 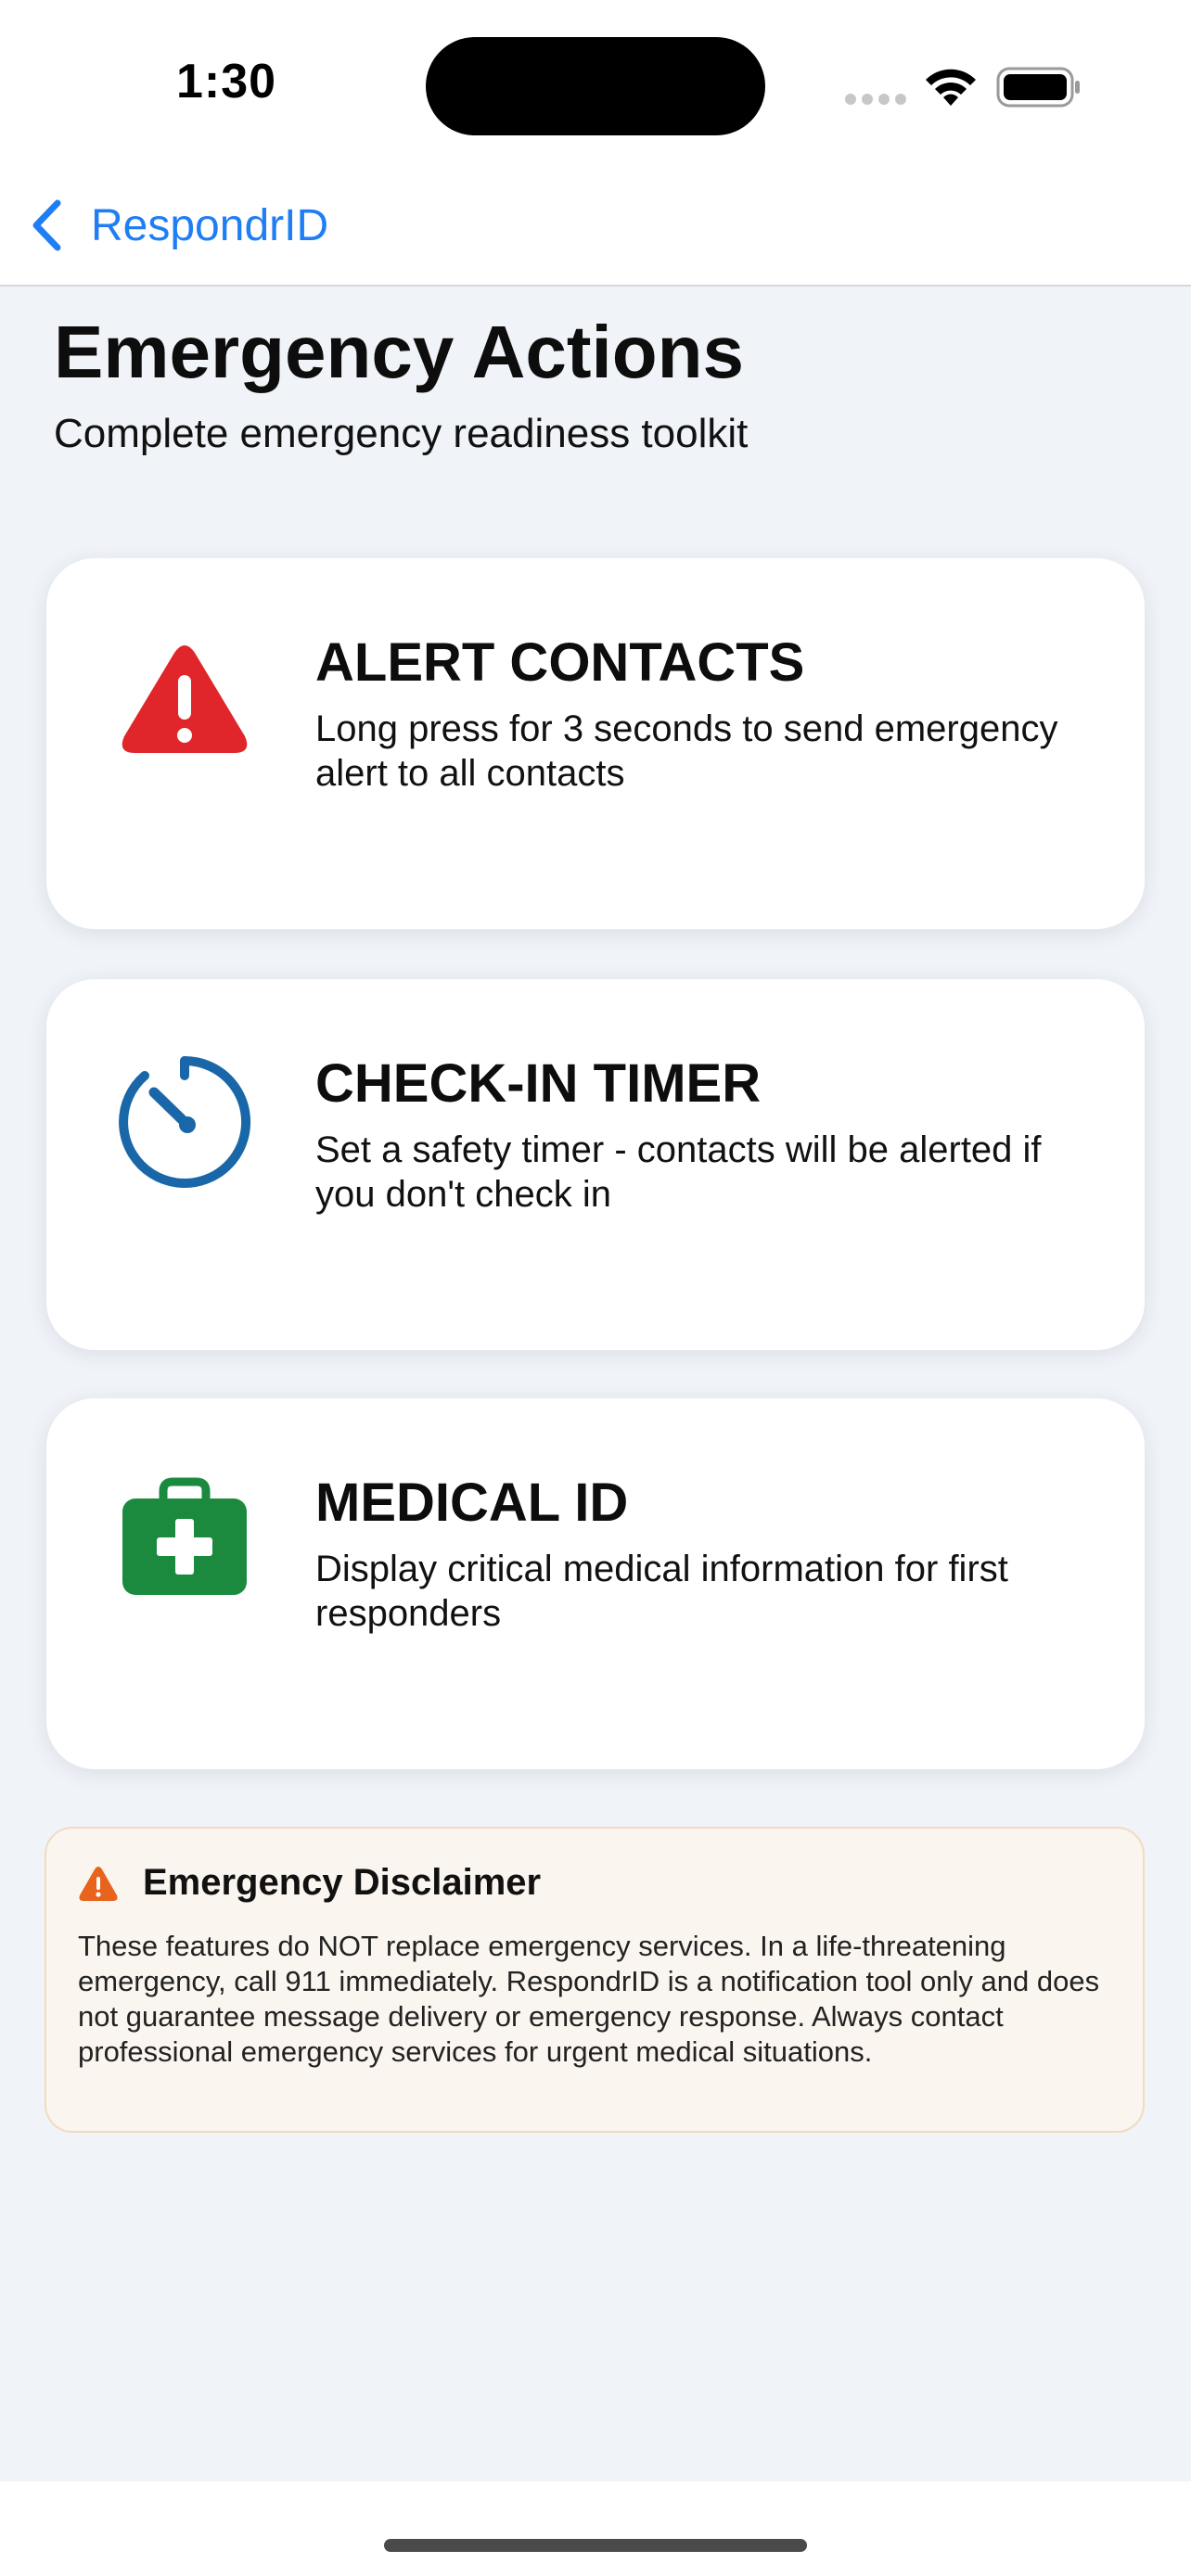 I want to click on bottom-safe-area, so click(x=595, y=2528).